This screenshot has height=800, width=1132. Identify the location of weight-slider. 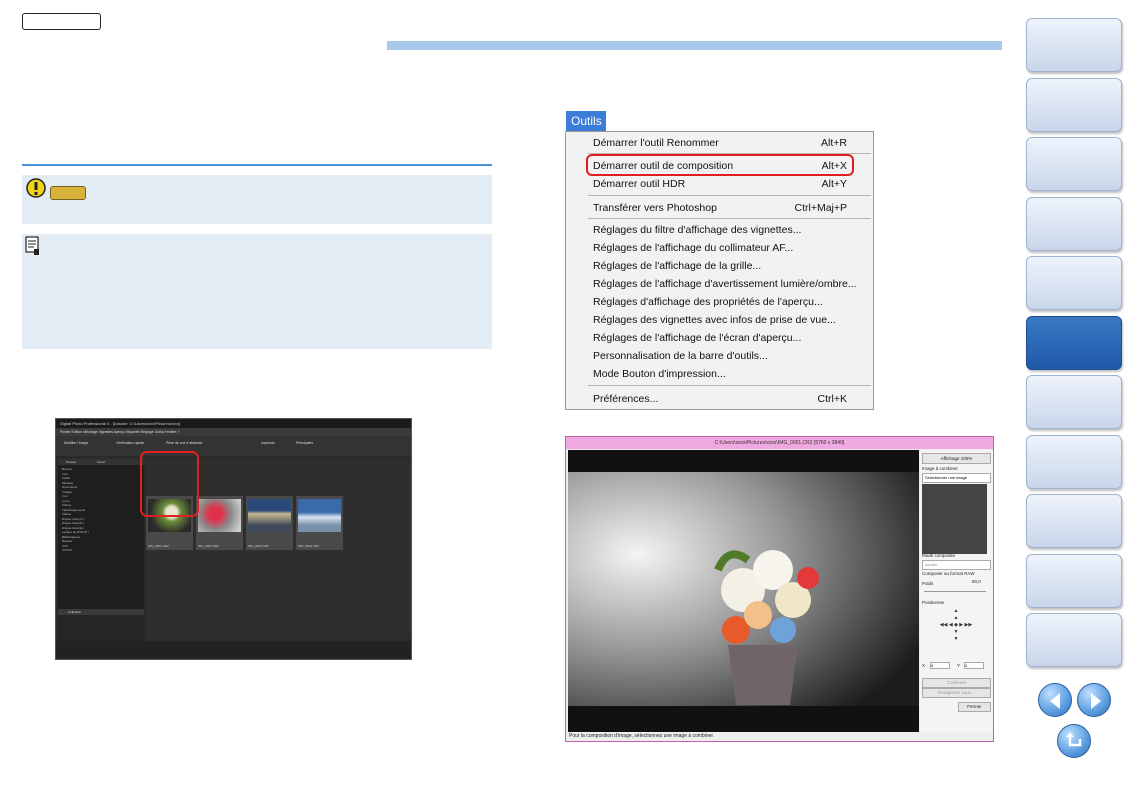
(955, 591).